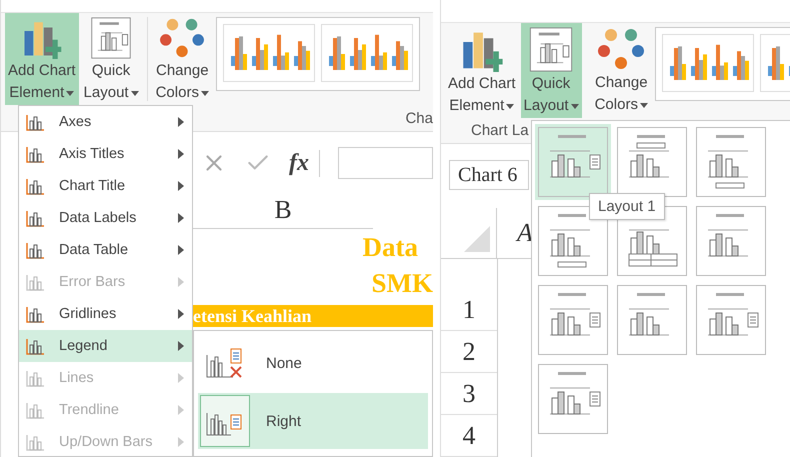 Image resolution: width=790 pixels, height=457 pixels. Describe the element at coordinates (105, 218) in the screenshot. I see `menu-item: Data Labels` at that location.